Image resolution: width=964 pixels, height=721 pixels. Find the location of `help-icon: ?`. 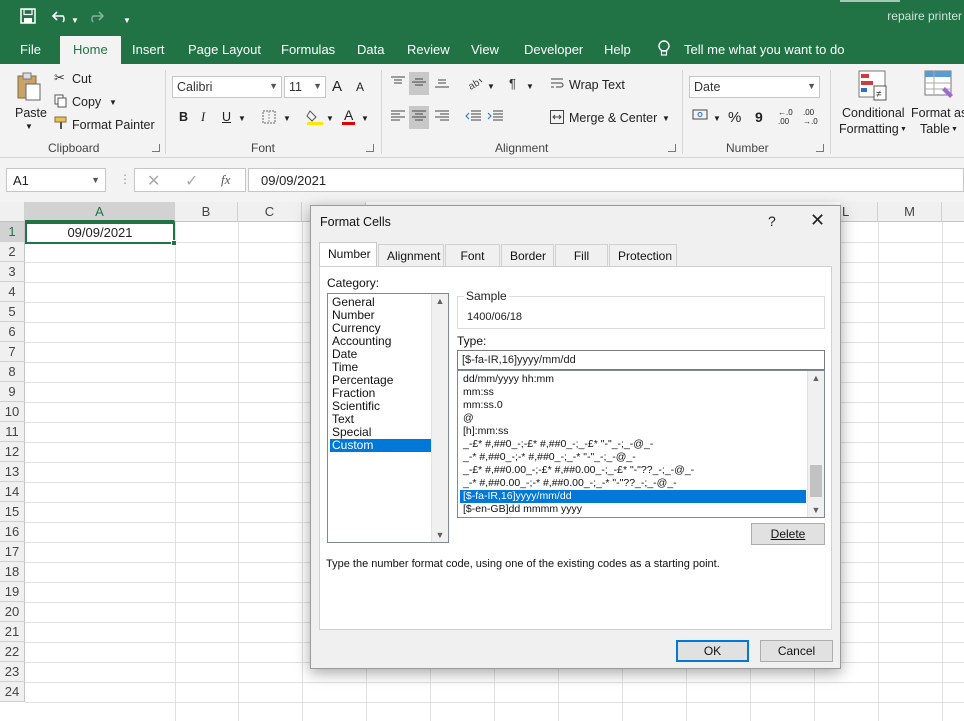

help-icon: ? is located at coordinates (772, 221).